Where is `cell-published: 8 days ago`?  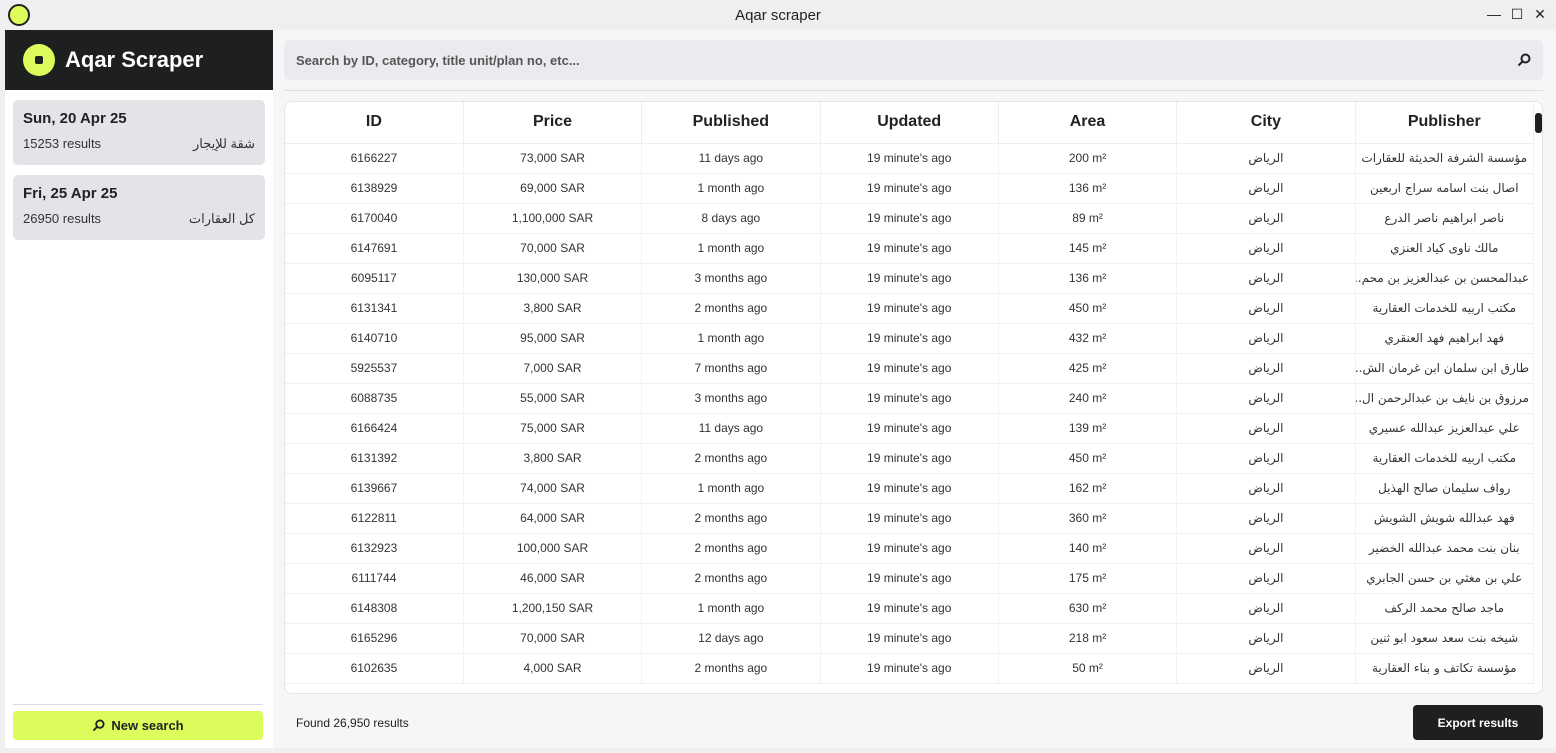 cell-published: 8 days ago is located at coordinates (731, 218).